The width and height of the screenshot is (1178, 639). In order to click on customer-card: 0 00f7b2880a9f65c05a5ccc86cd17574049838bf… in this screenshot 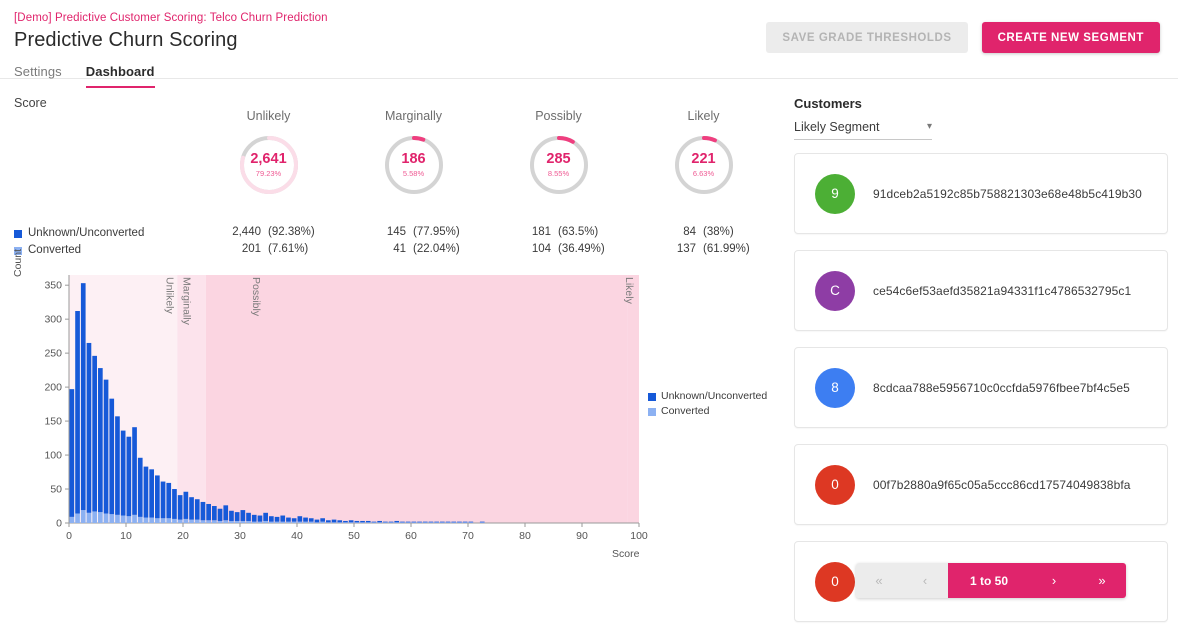, I will do `click(981, 484)`.